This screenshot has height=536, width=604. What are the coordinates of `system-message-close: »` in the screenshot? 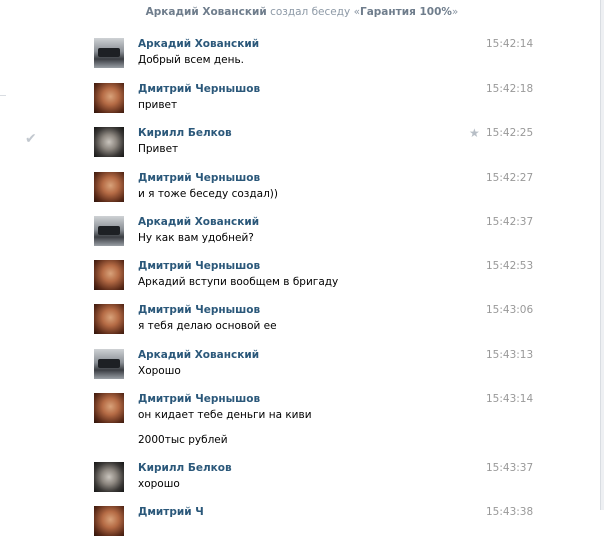 It's located at (455, 12).